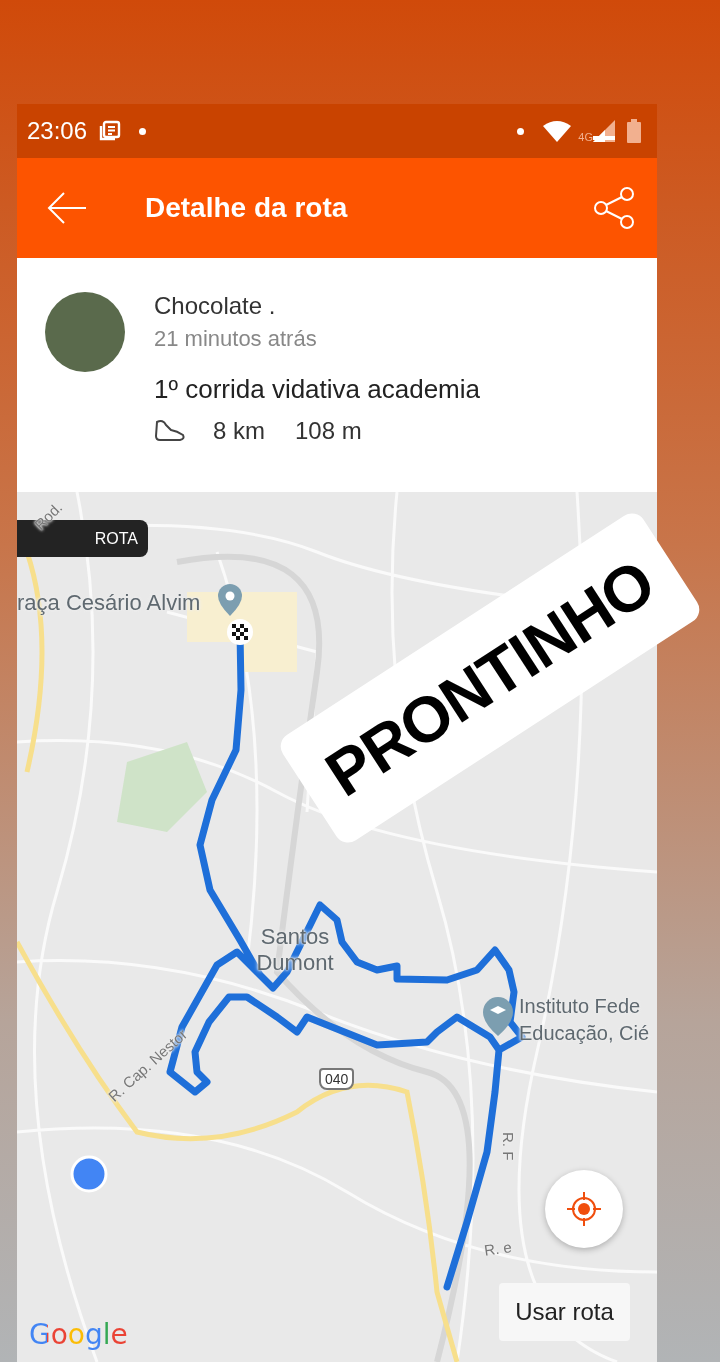 The height and width of the screenshot is (1362, 720). Describe the element at coordinates (170, 431) in the screenshot. I see `shoe-icon` at that location.